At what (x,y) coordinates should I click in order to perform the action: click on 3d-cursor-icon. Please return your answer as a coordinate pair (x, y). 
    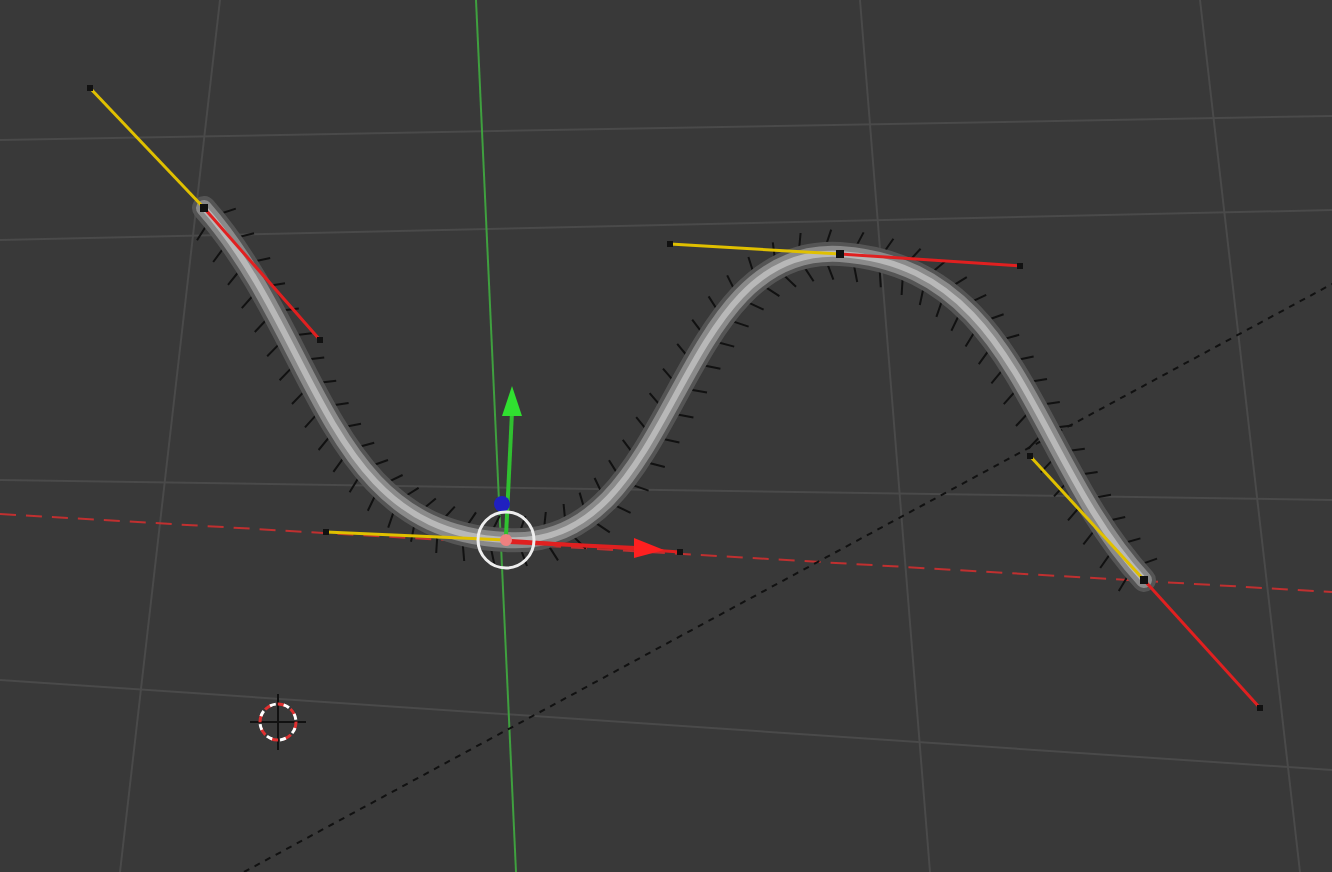
    Looking at the image, I should click on (278, 722).